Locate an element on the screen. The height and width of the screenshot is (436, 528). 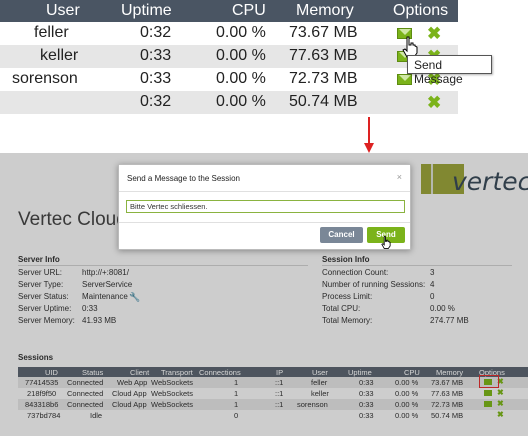
table-row: feller 0:32 0.00 % 73.67 MB ✖ is located at coordinates (229, 33).